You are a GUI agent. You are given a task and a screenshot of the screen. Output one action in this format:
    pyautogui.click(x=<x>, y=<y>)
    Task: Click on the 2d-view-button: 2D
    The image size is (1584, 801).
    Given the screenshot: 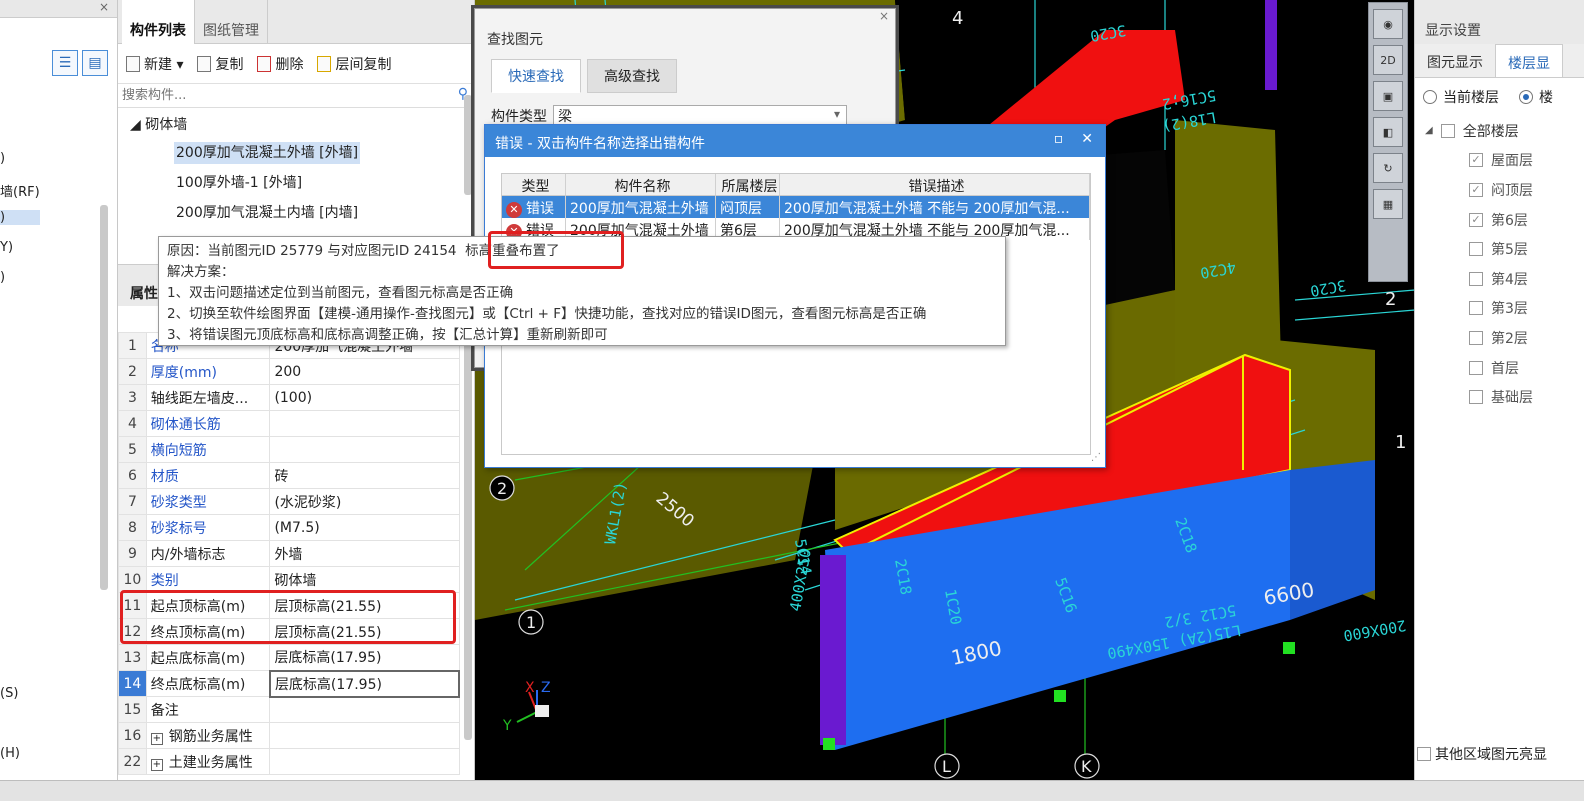 What is the action you would take?
    pyautogui.click(x=1388, y=60)
    